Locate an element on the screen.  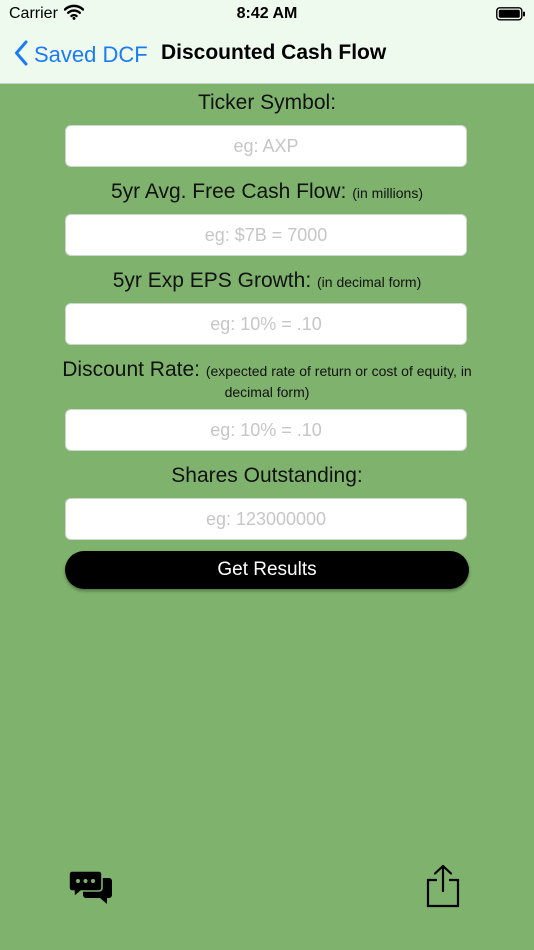
eps-growth-input is located at coordinates (266, 324).